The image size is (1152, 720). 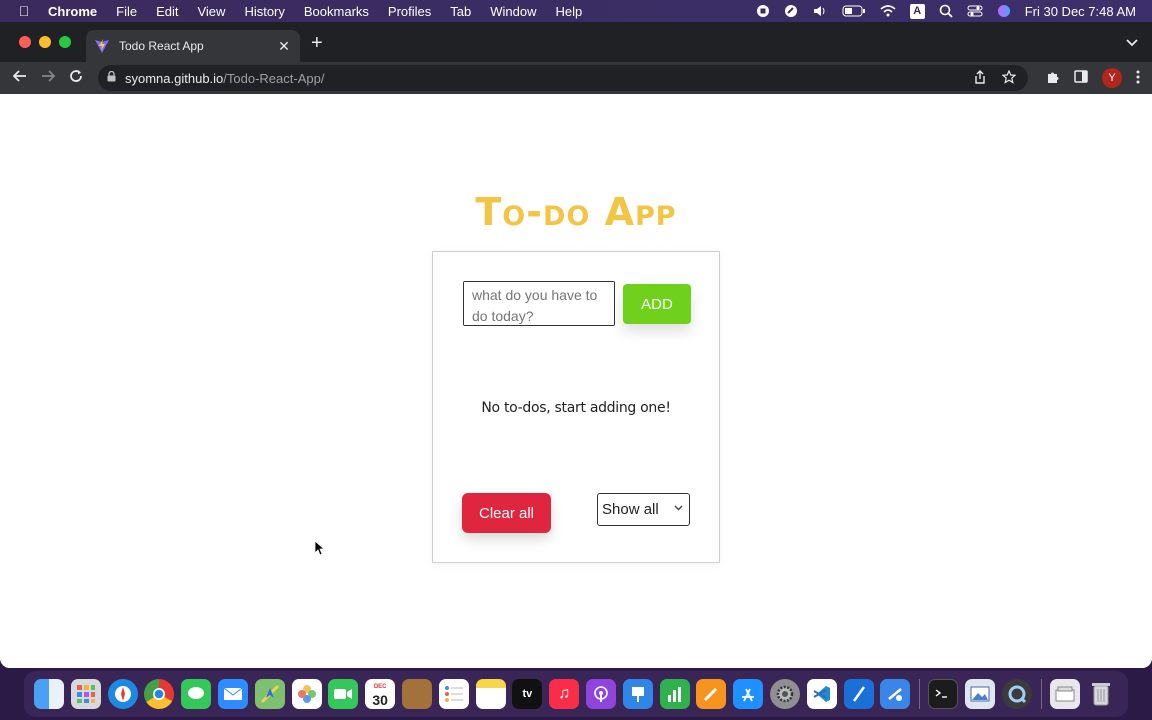 What do you see at coordinates (1138, 78) in the screenshot?
I see `chrome-menu-kebab-icon` at bounding box center [1138, 78].